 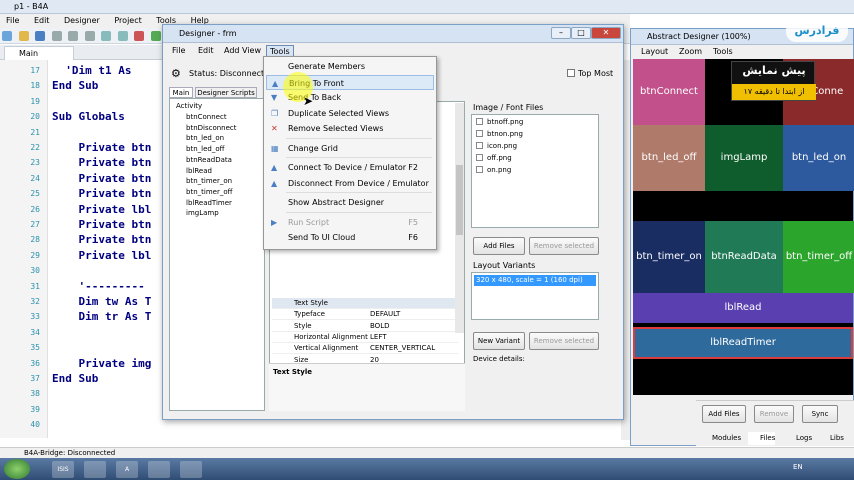 What do you see at coordinates (499, 341) in the screenshot?
I see `new-variant-button: New Variant` at bounding box center [499, 341].